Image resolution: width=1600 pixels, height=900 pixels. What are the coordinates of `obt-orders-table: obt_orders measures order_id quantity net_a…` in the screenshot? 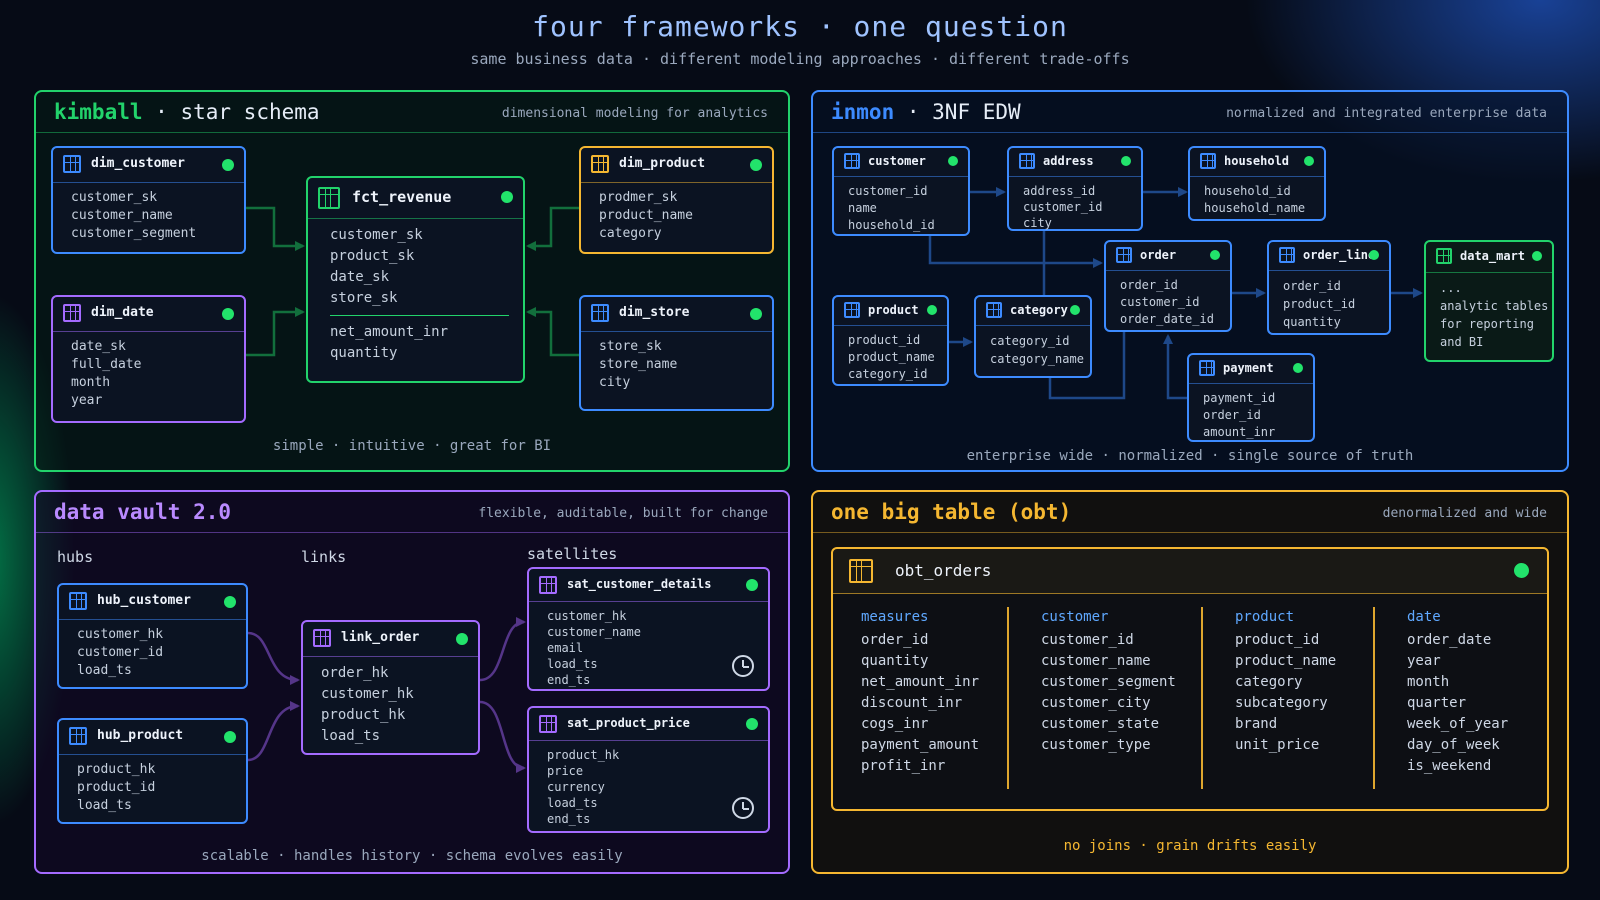 It's located at (1190, 679).